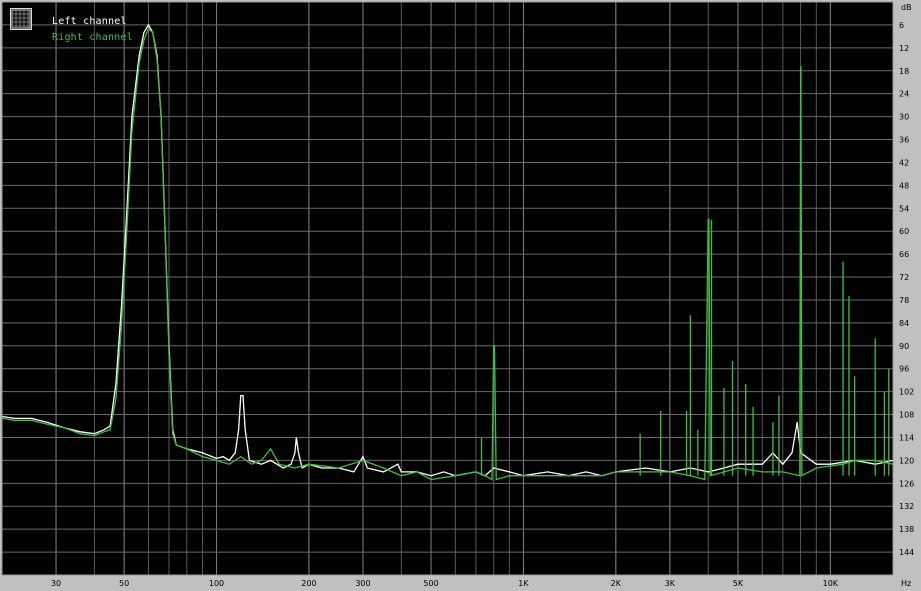 The width and height of the screenshot is (921, 591). Describe the element at coordinates (904, 277) in the screenshot. I see `y-tick-label: 72` at that location.